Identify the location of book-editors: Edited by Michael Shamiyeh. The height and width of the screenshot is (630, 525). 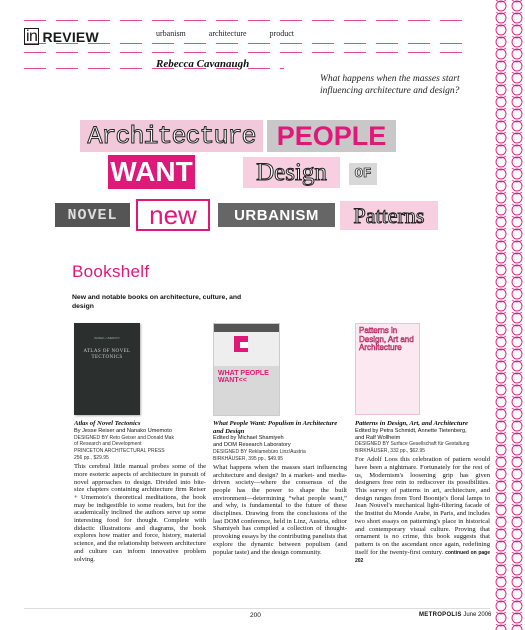
(248, 438).